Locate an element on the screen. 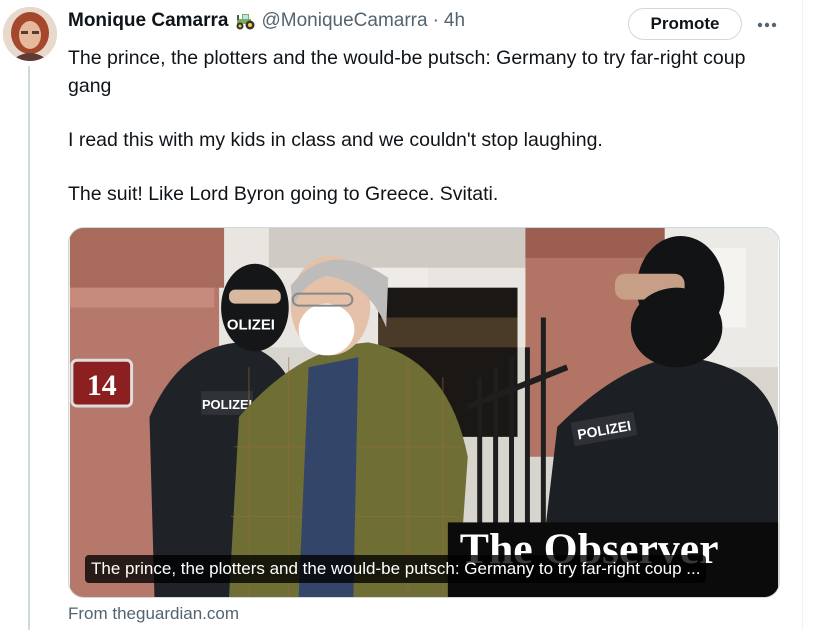  author-name: Monique Camarra is located at coordinates (148, 21).